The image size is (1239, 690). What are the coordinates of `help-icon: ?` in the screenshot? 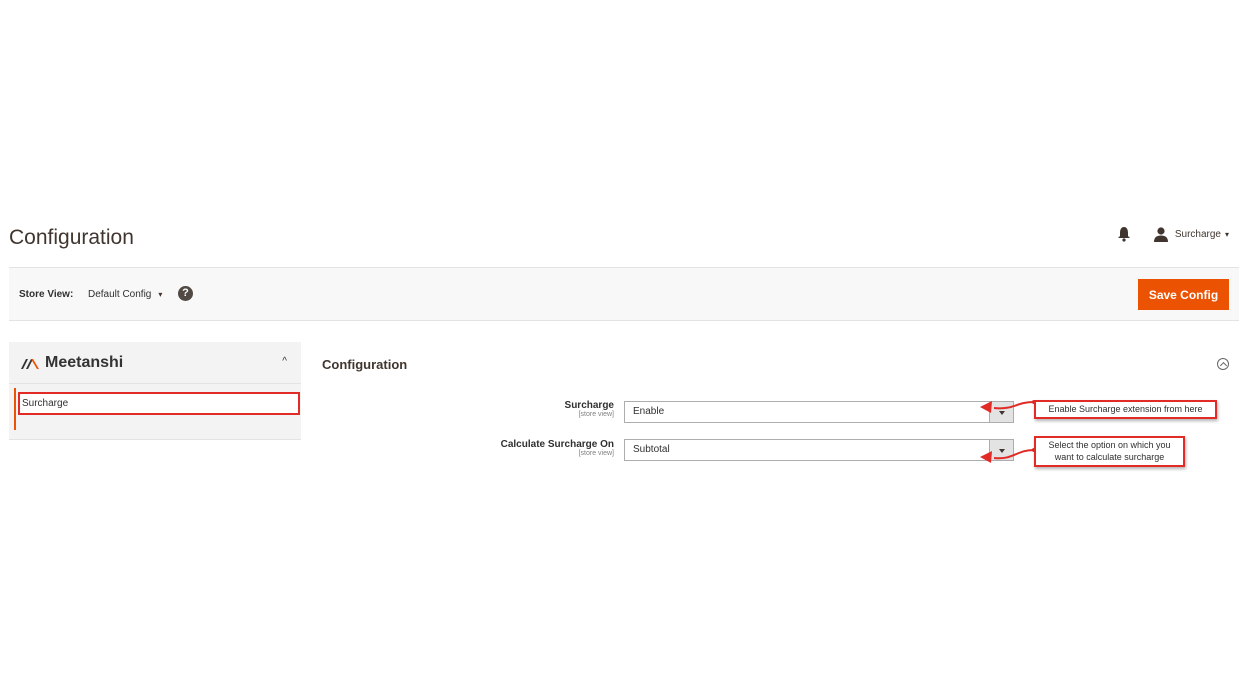 It's located at (185, 293).